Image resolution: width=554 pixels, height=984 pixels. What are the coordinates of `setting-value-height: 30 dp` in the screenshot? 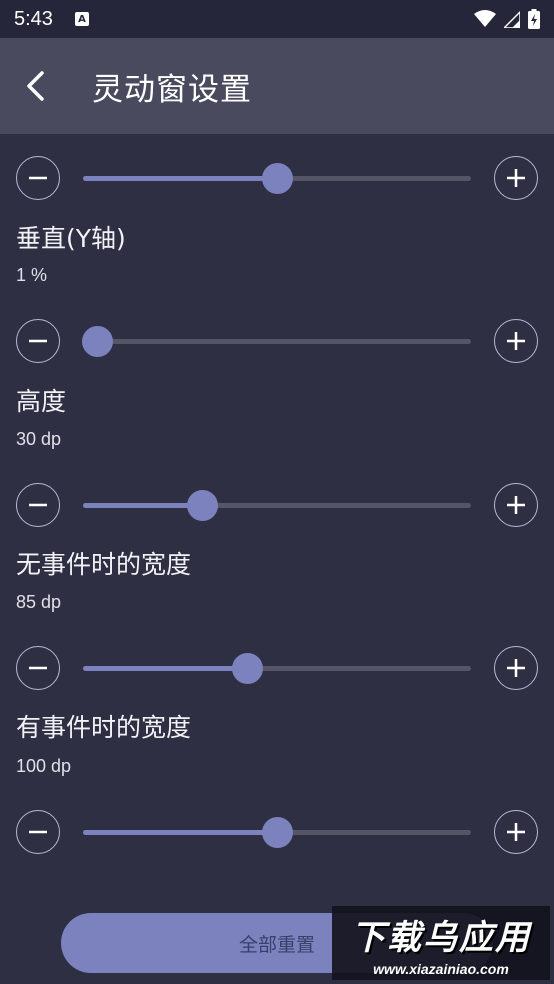 It's located at (39, 439).